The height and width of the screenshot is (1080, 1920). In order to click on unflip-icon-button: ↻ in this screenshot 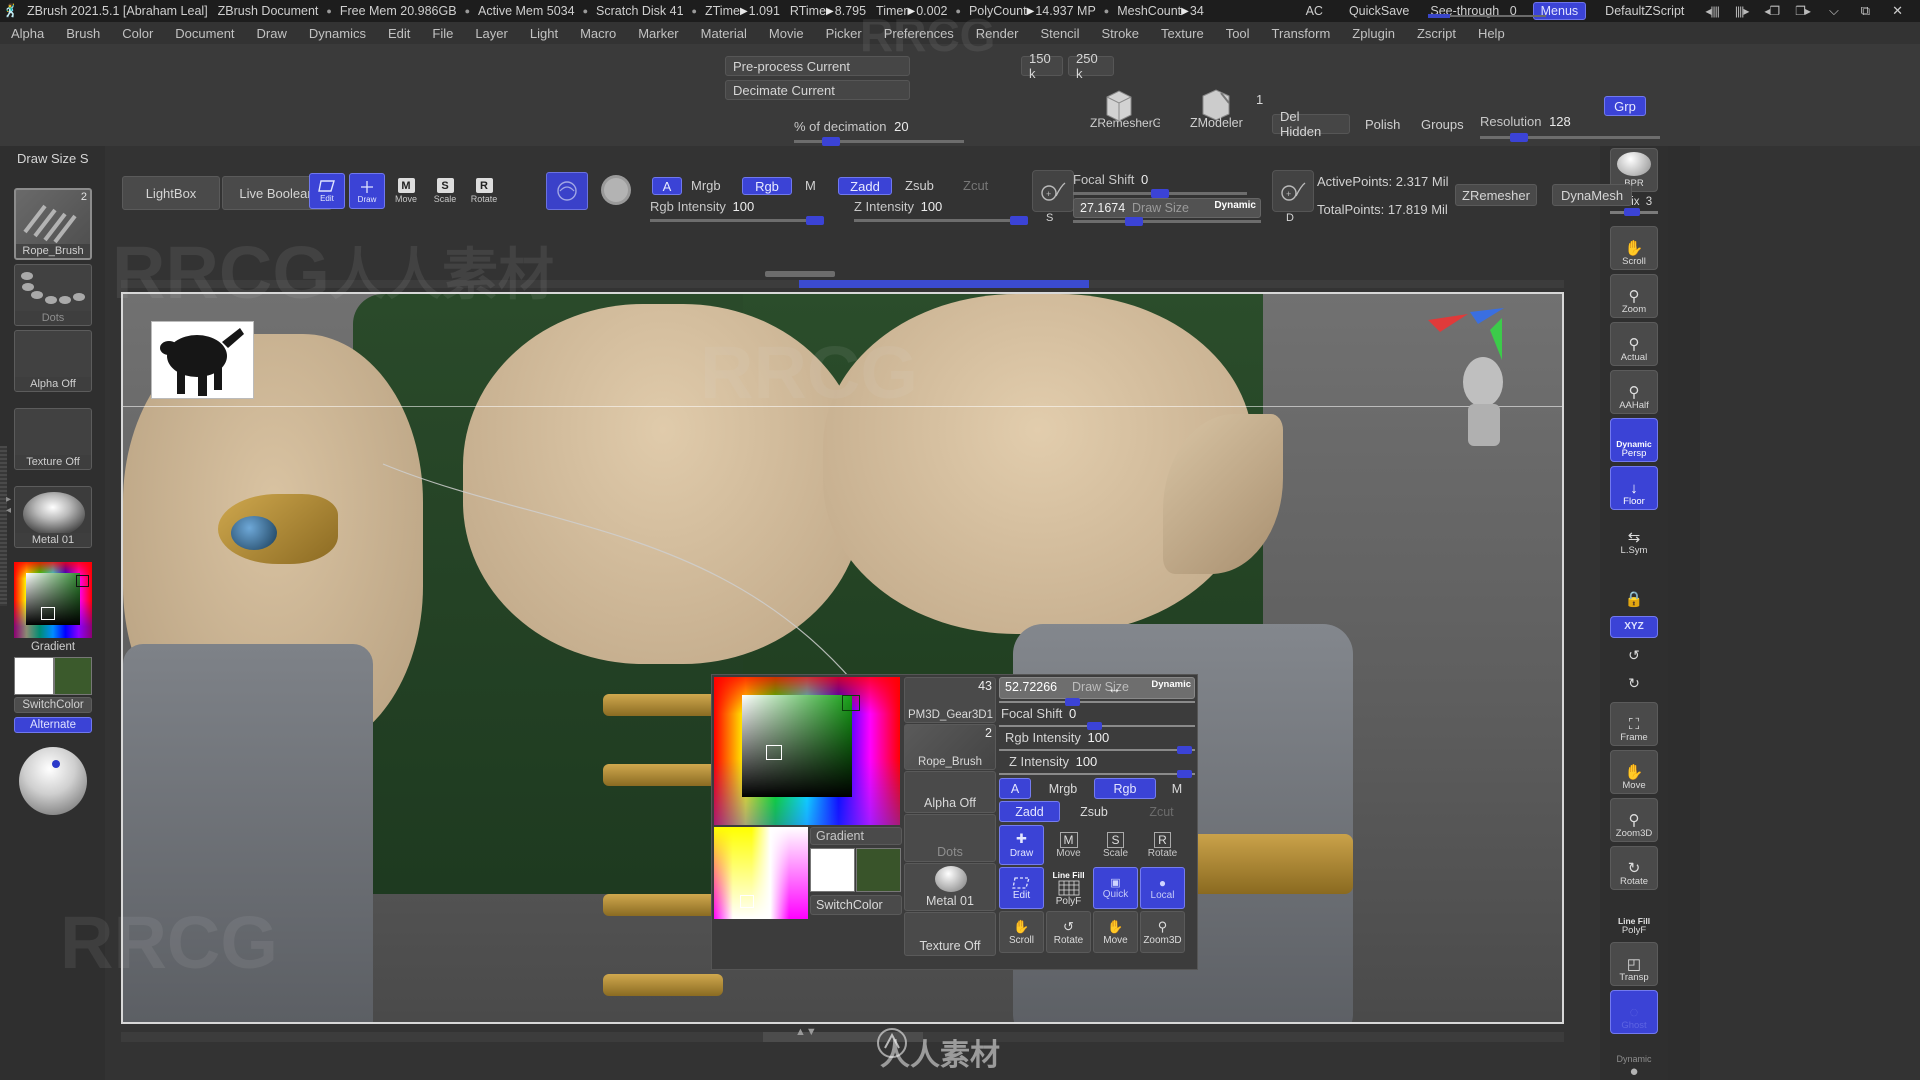, I will do `click(1634, 681)`.